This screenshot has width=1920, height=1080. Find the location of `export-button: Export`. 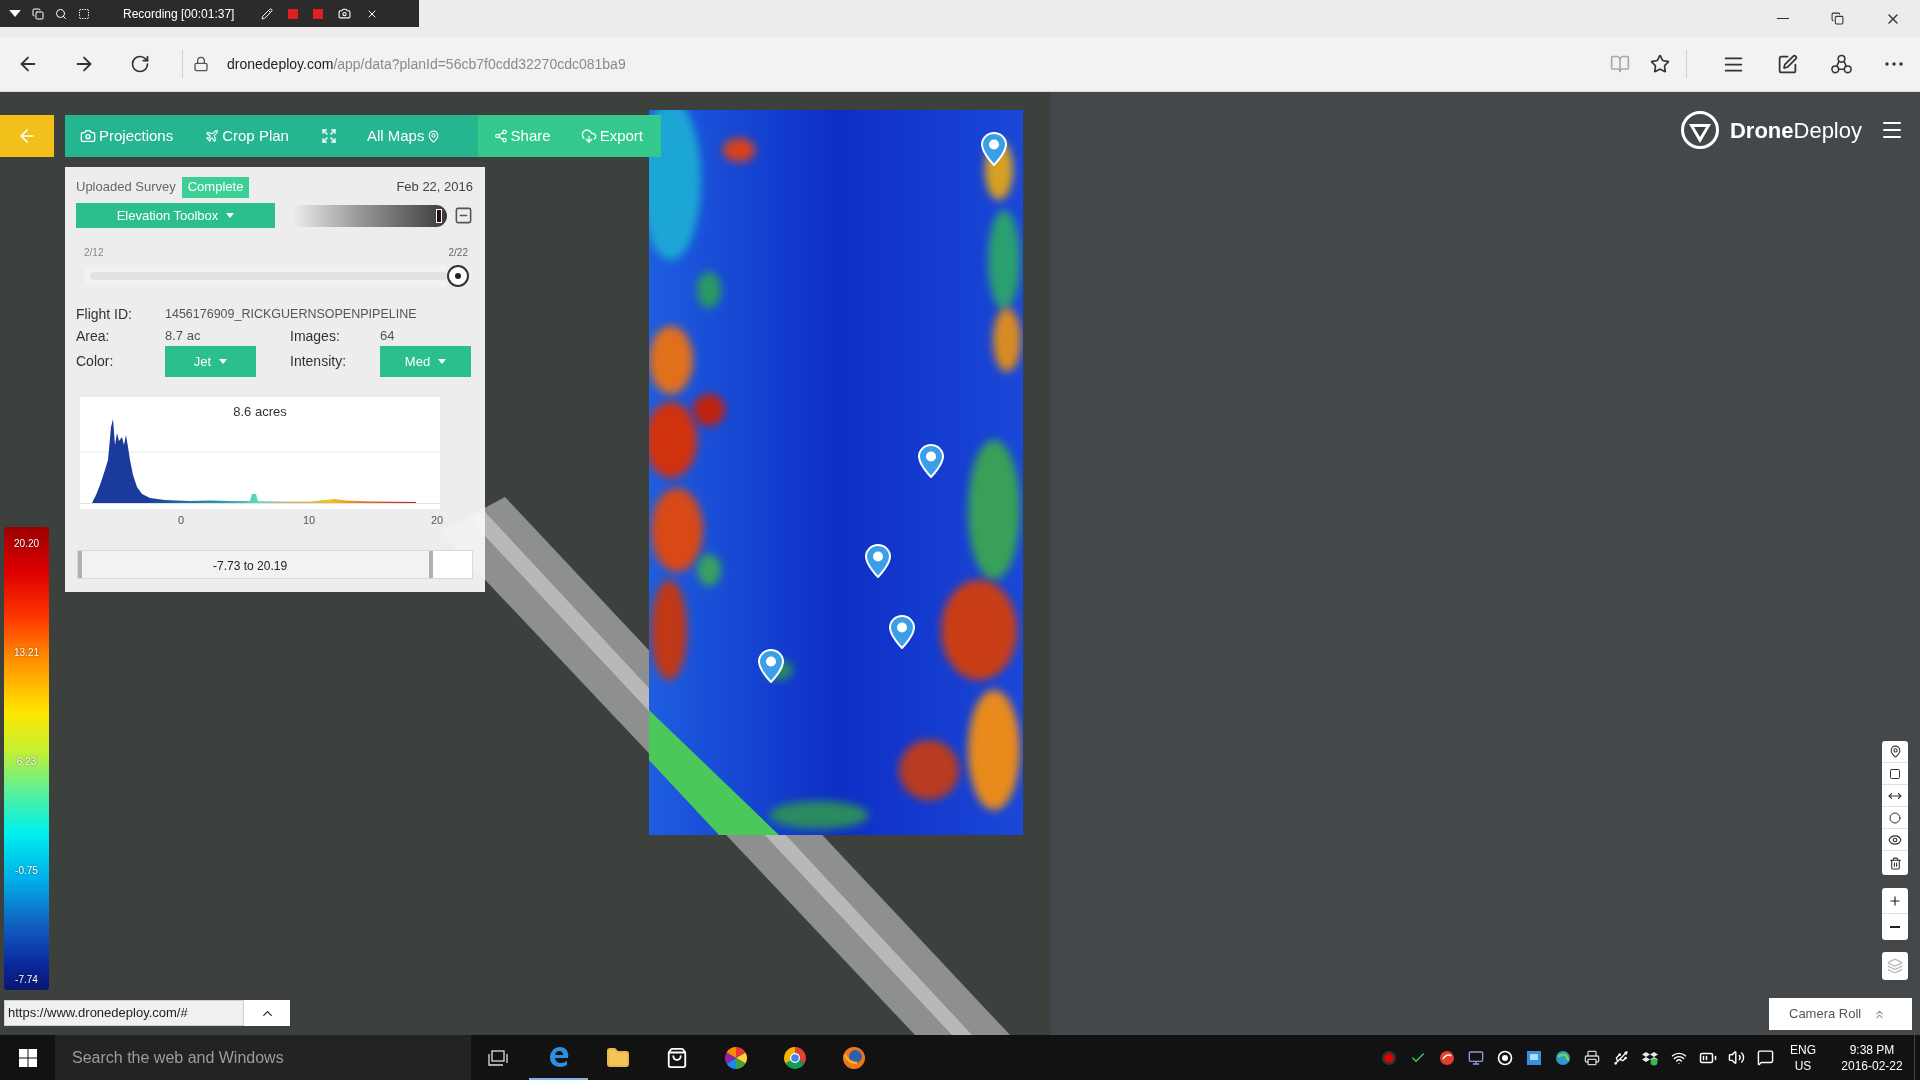

export-button: Export is located at coordinates (607, 136).